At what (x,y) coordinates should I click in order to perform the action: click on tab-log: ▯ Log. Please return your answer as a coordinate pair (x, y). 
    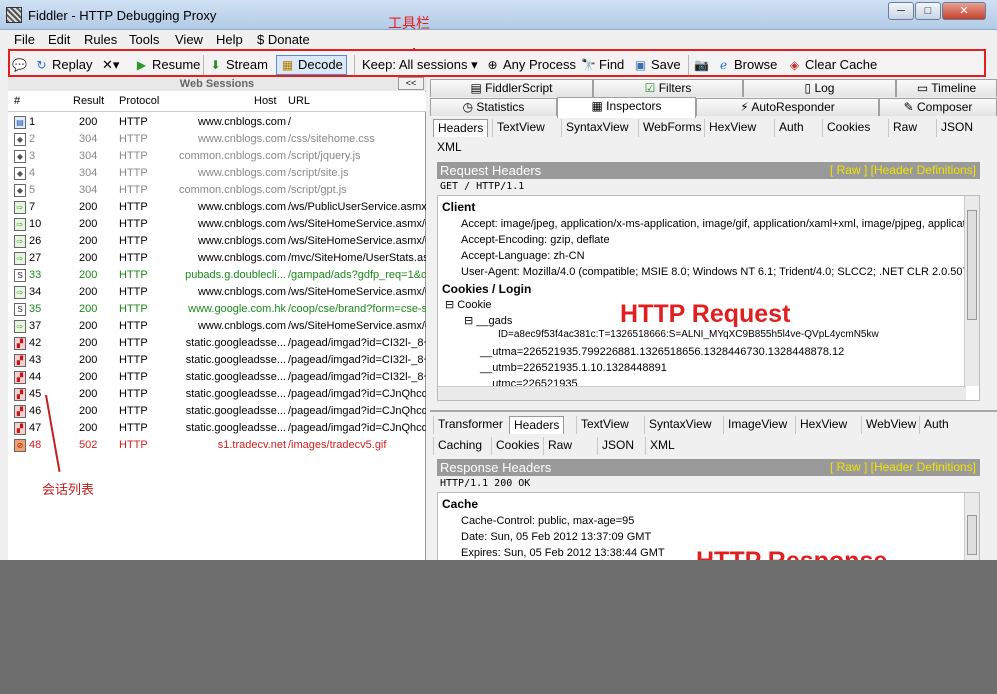
    Looking at the image, I should click on (819, 88).